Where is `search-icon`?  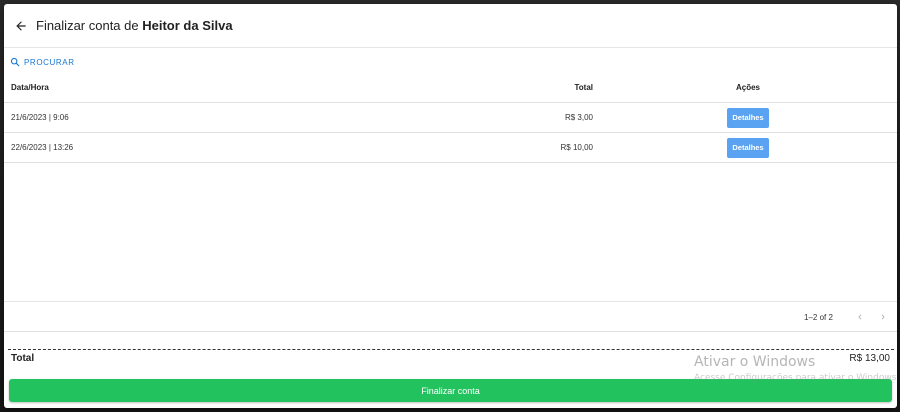 search-icon is located at coordinates (15, 62).